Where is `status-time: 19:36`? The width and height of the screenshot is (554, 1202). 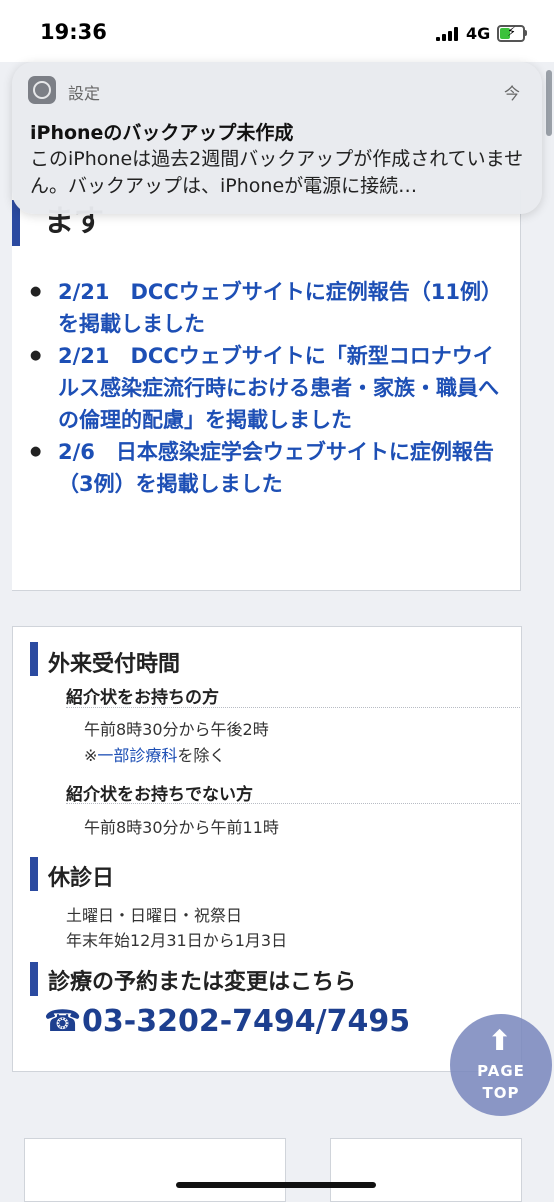 status-time: 19:36 is located at coordinates (73, 32).